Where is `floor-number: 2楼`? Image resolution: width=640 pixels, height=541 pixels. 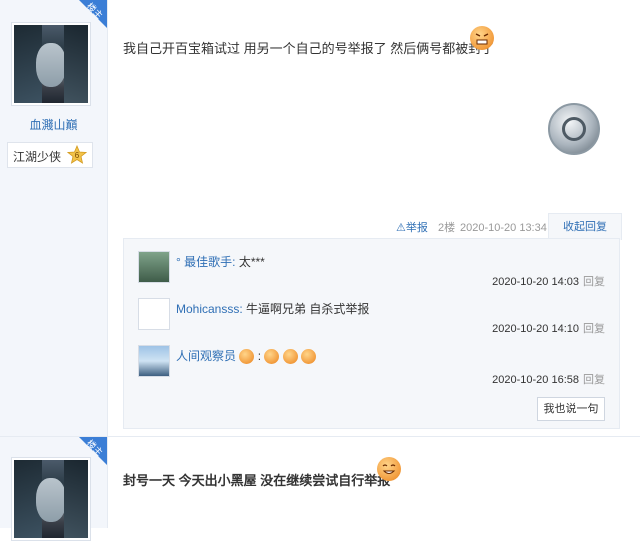
floor-number: 2楼 is located at coordinates (447, 228).